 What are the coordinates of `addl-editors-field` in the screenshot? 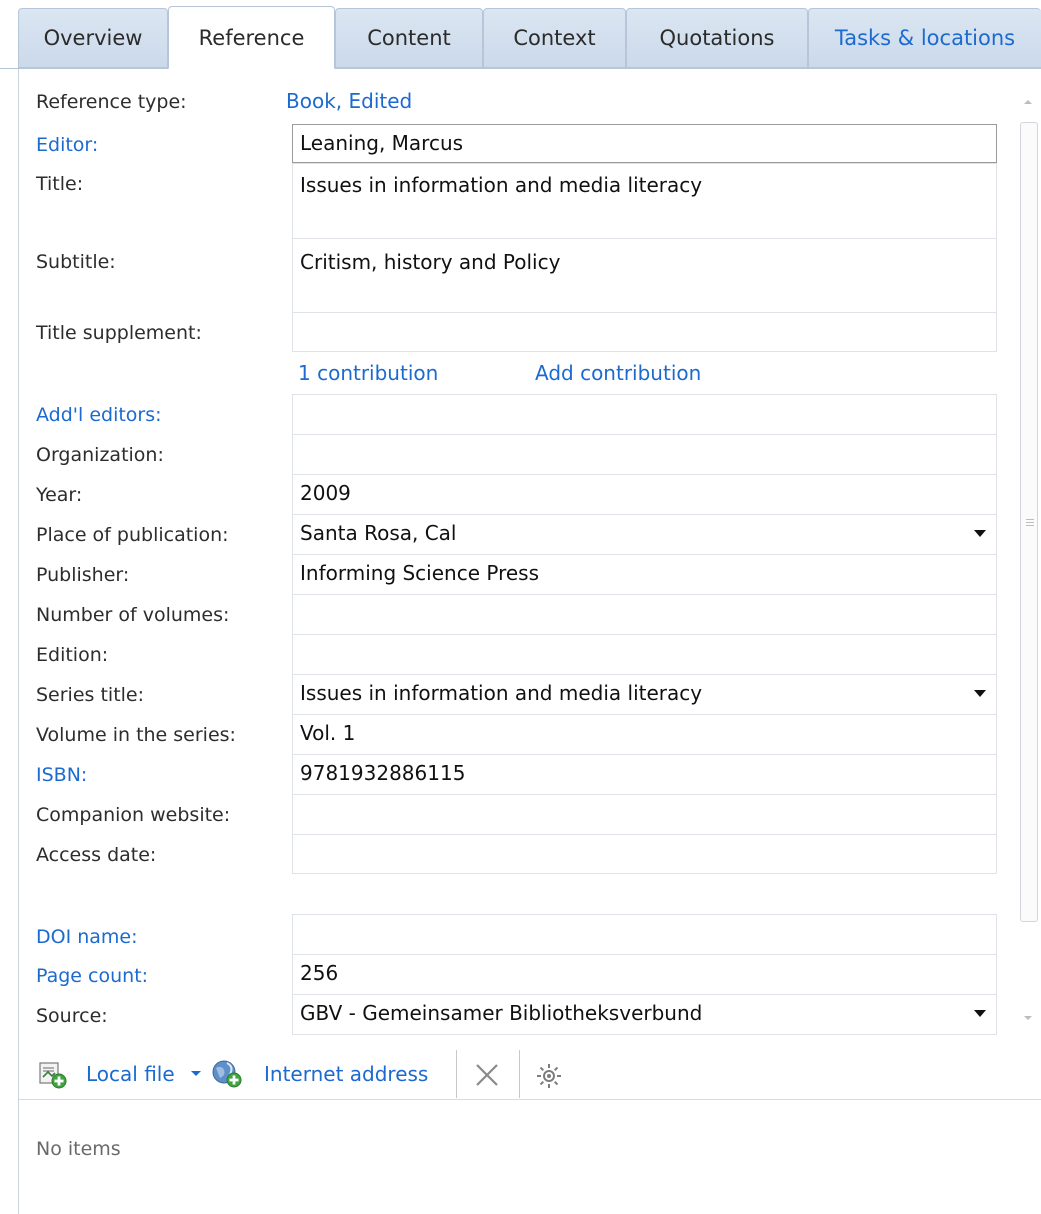 It's located at (644, 414).